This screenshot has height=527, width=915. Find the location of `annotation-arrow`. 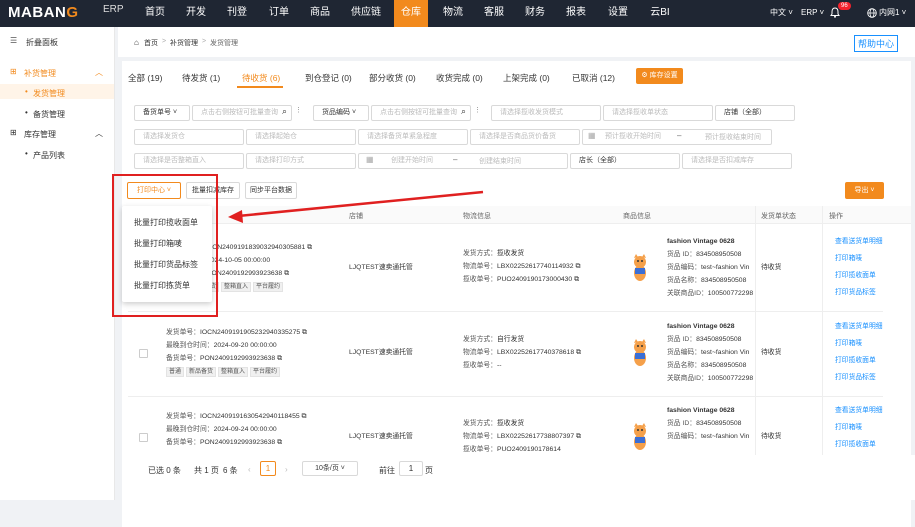

annotation-arrow is located at coordinates (356, 206).